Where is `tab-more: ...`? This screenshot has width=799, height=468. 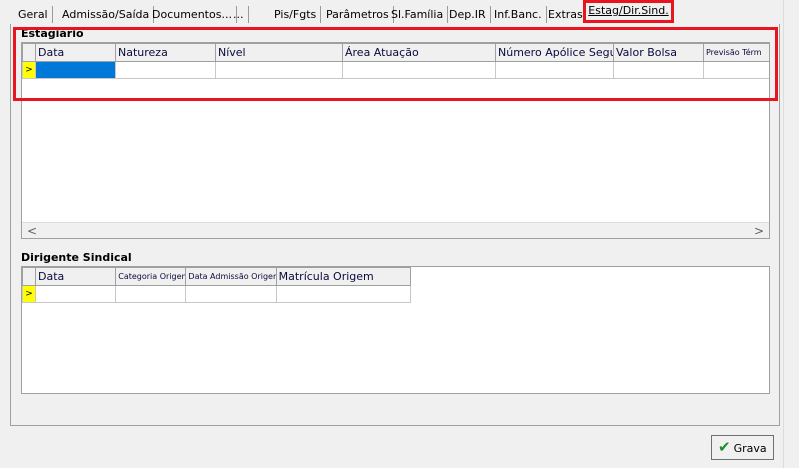
tab-more: ... is located at coordinates (239, 14).